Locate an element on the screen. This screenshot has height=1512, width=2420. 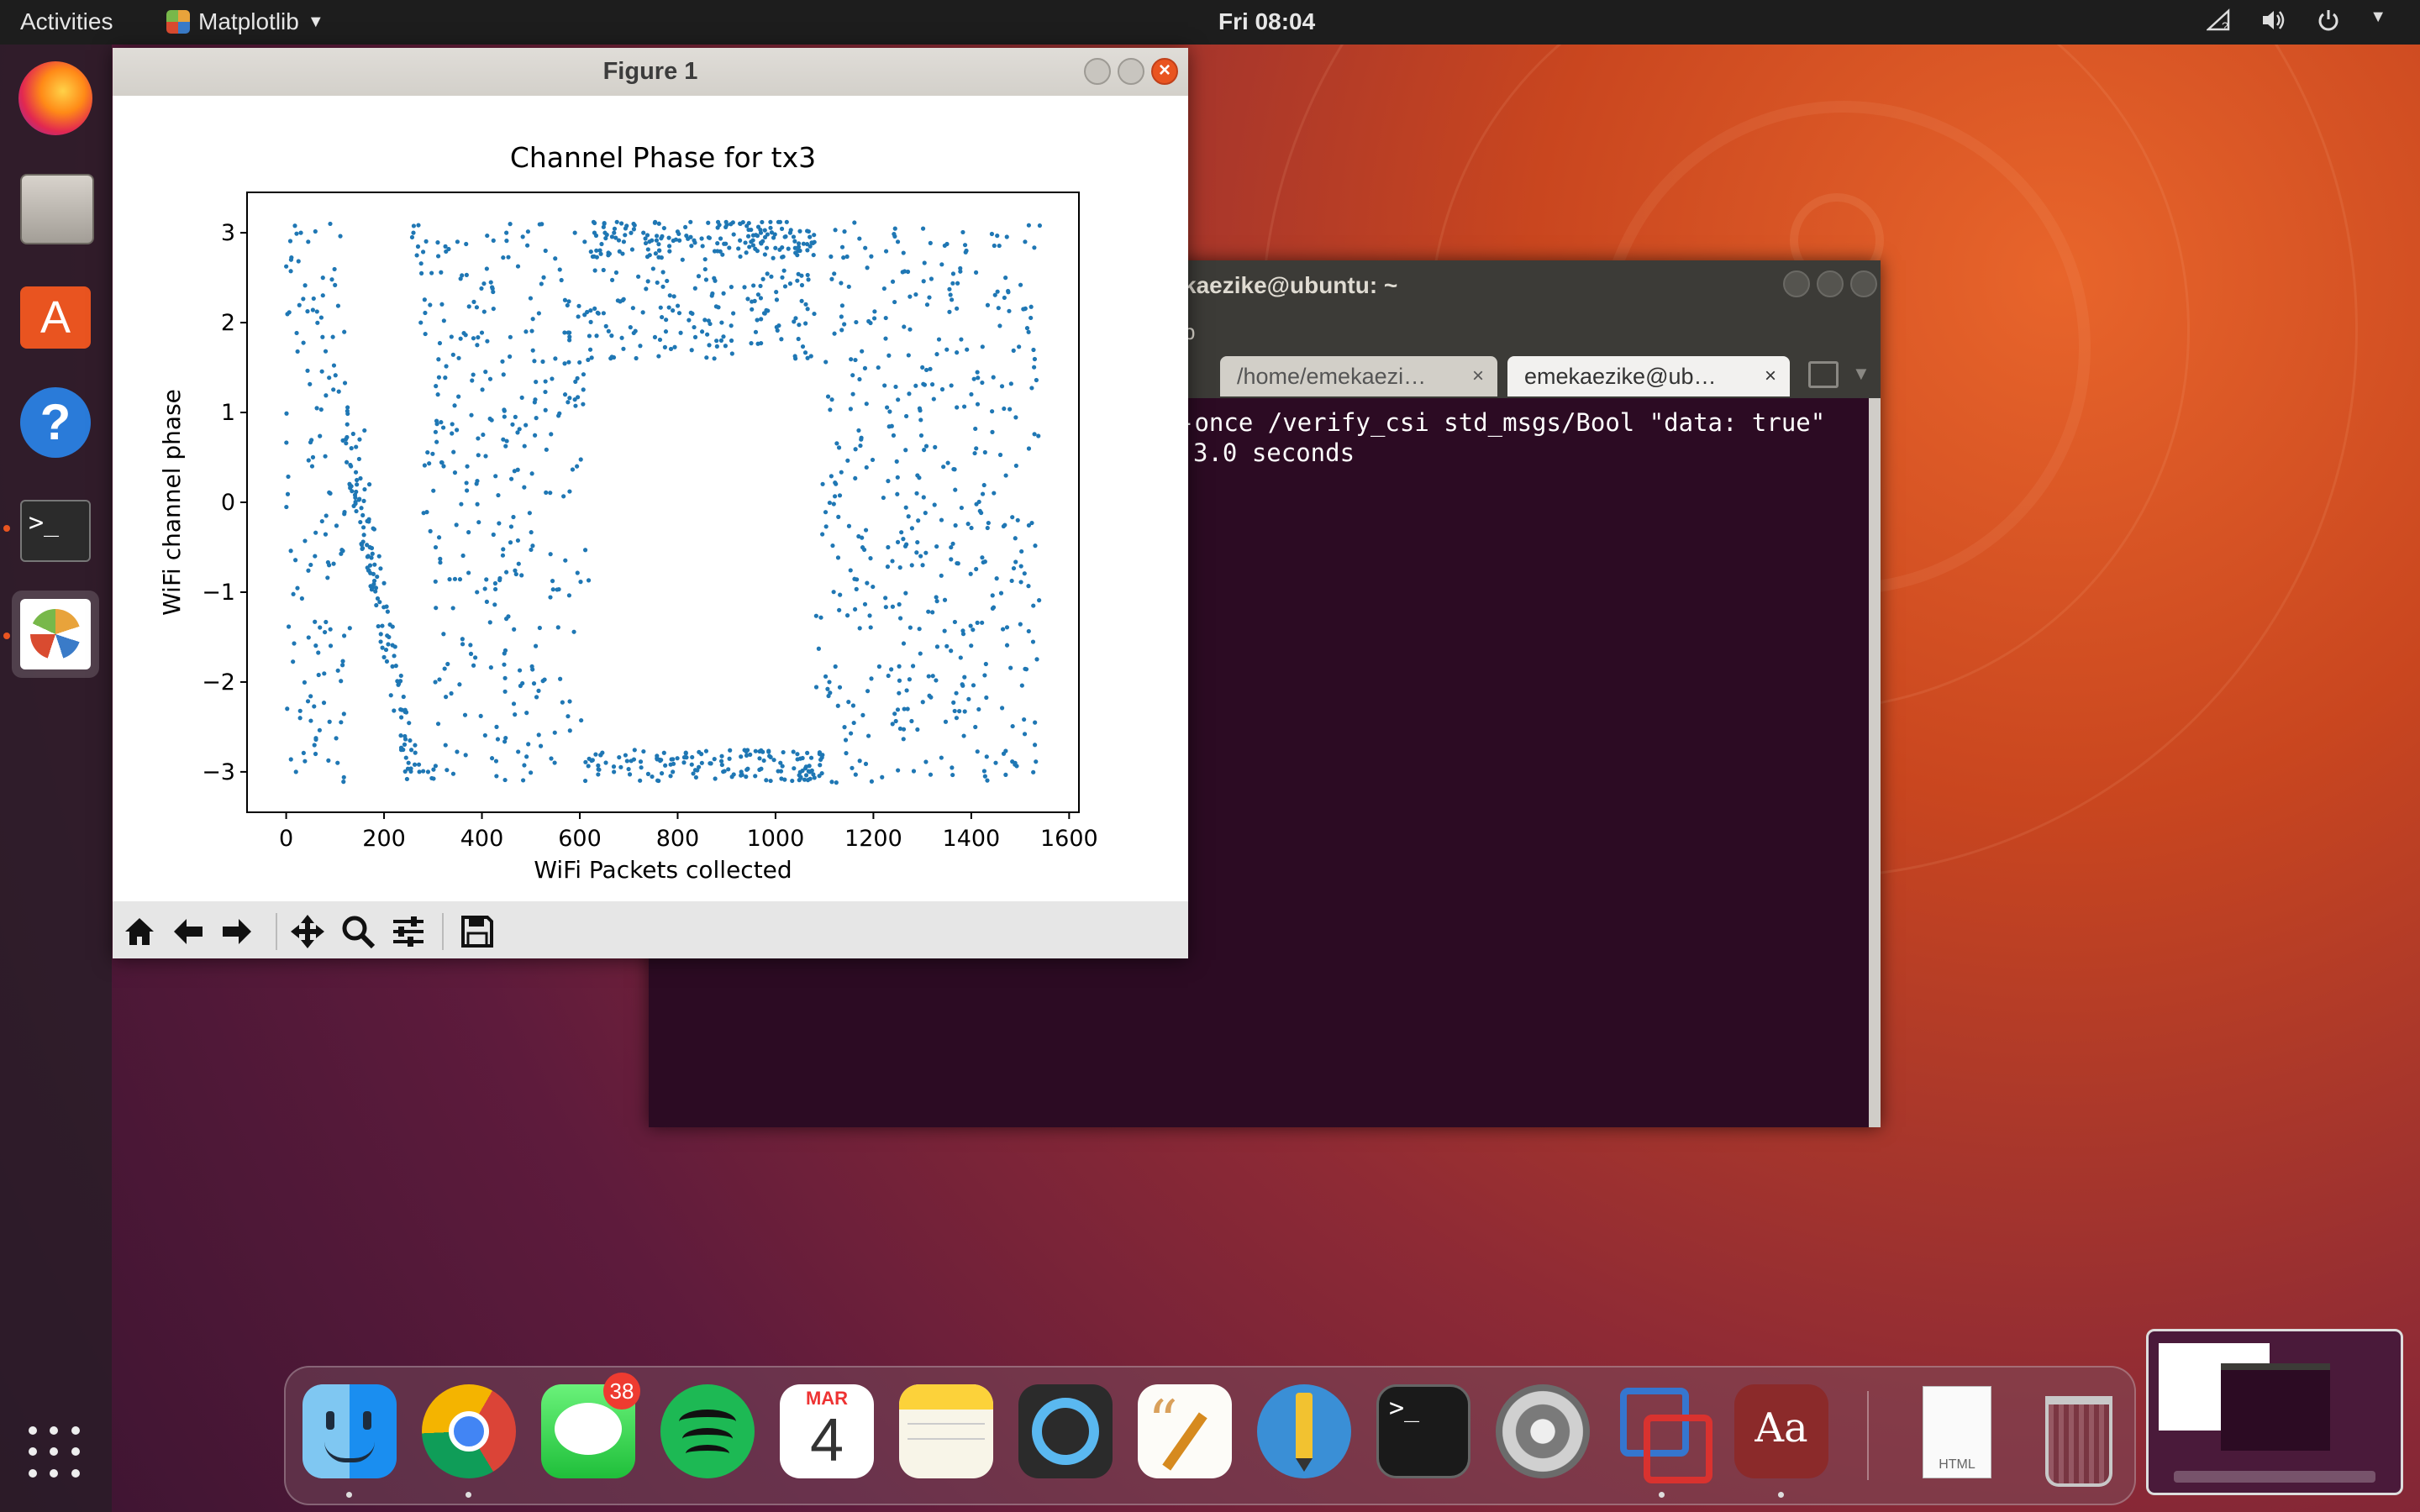
show-applications-button is located at coordinates (55, 1453).